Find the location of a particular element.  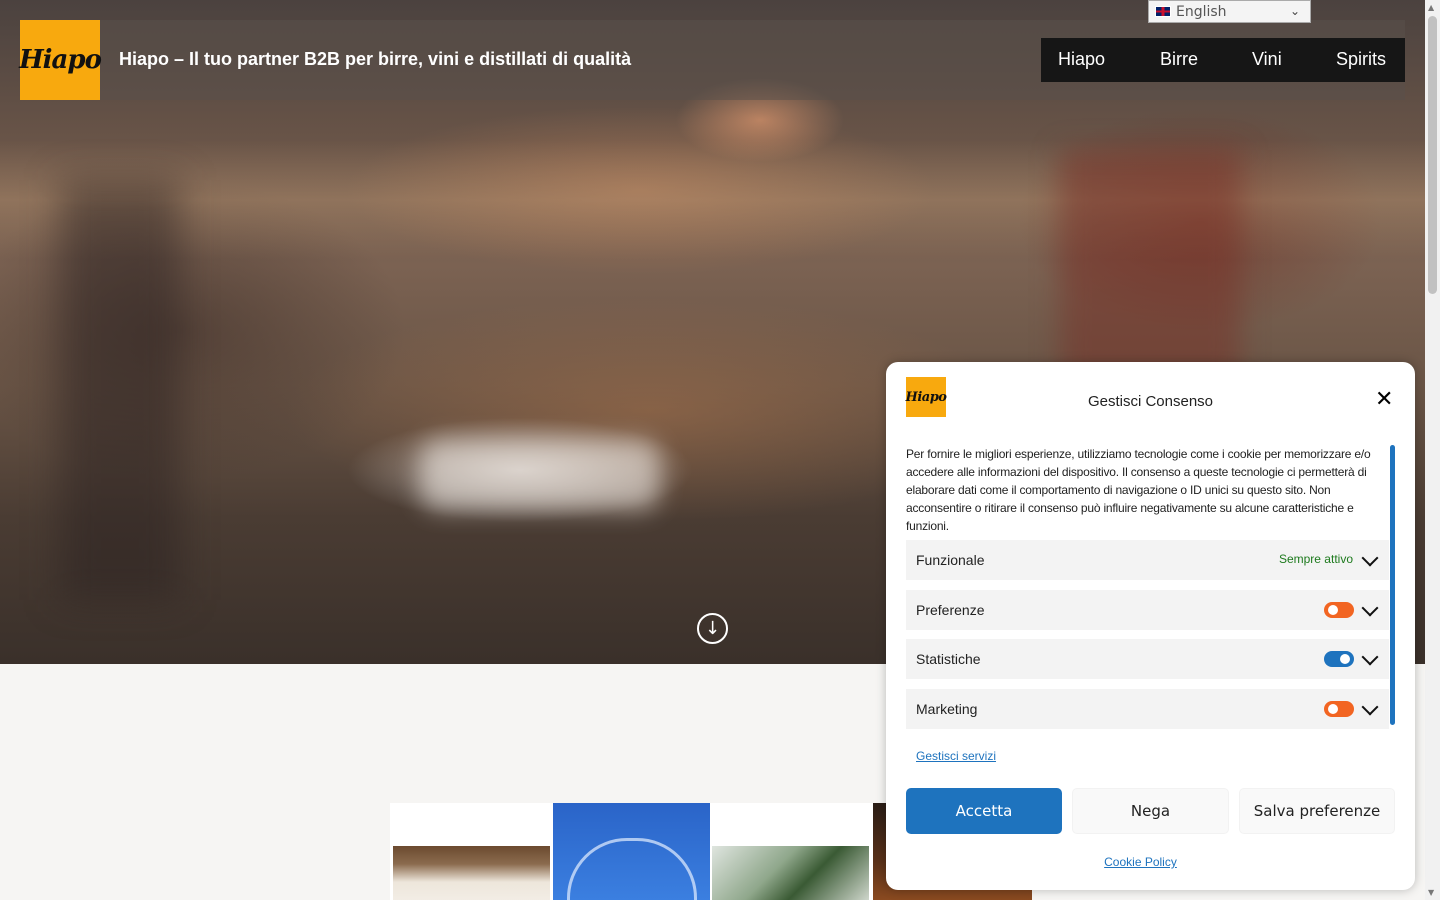

category-label: Statistiche is located at coordinates (948, 659).